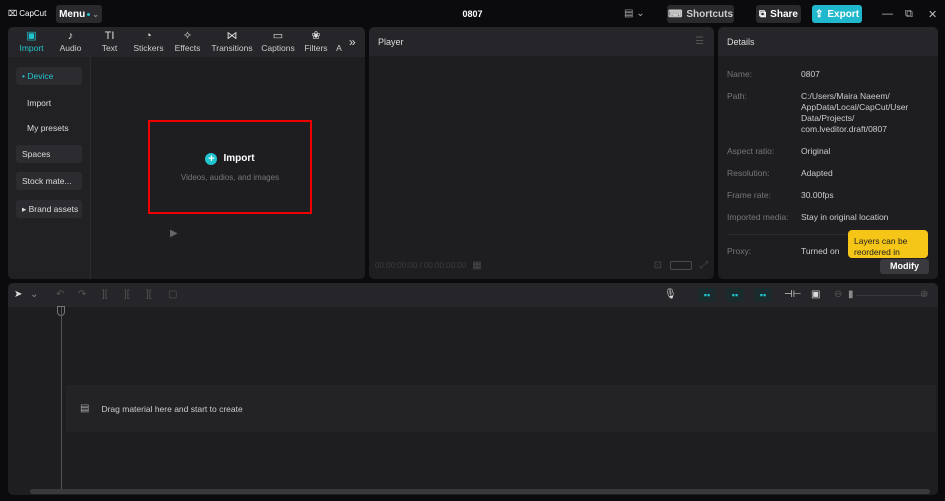 Image resolution: width=945 pixels, height=501 pixels. Describe the element at coordinates (924, 294) in the screenshot. I see `zoom-in-icon: ⊕` at that location.